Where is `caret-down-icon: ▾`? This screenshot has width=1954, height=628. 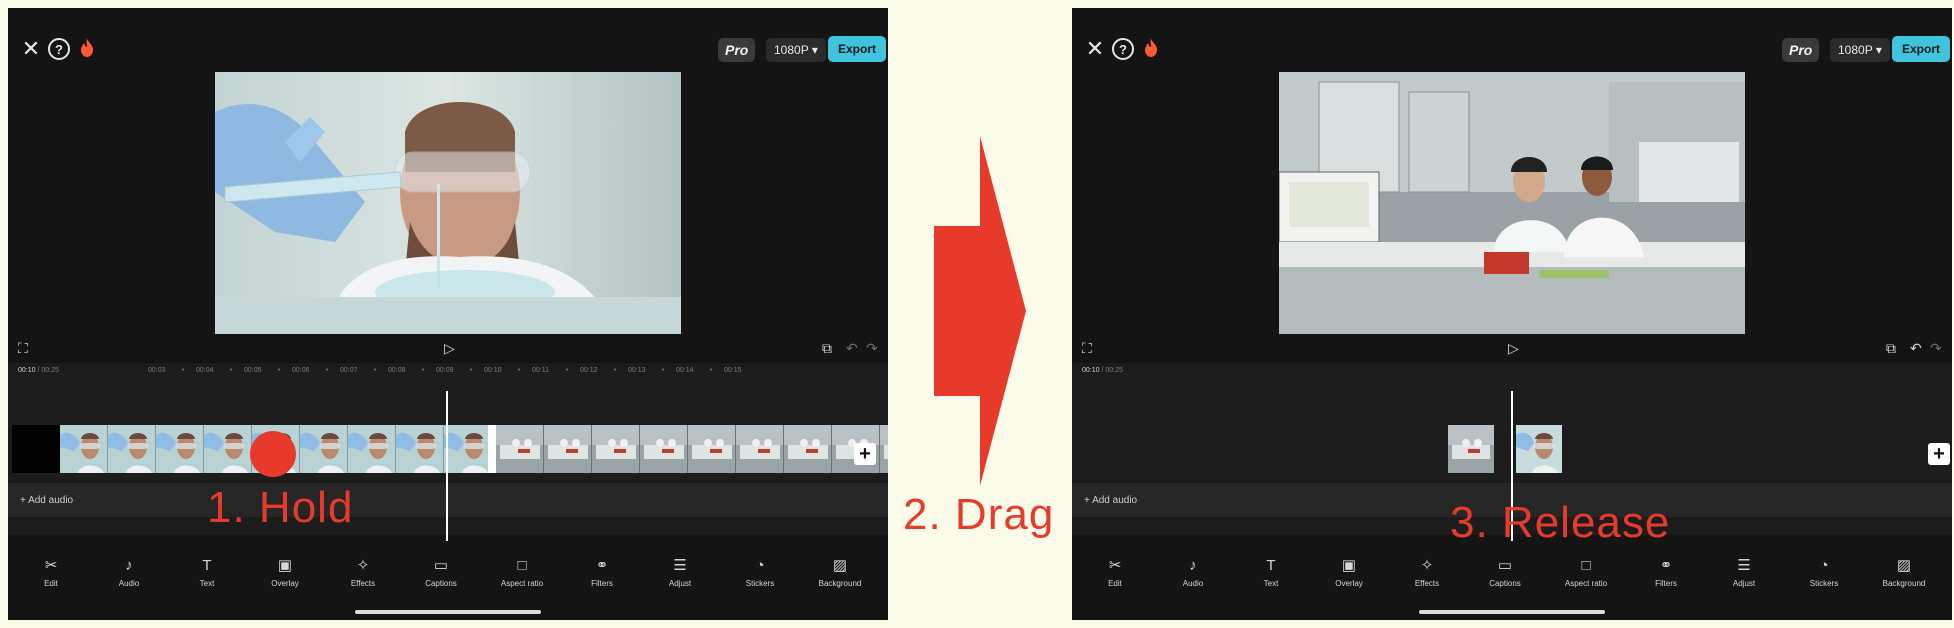 caret-down-icon: ▾ is located at coordinates (1878, 50).